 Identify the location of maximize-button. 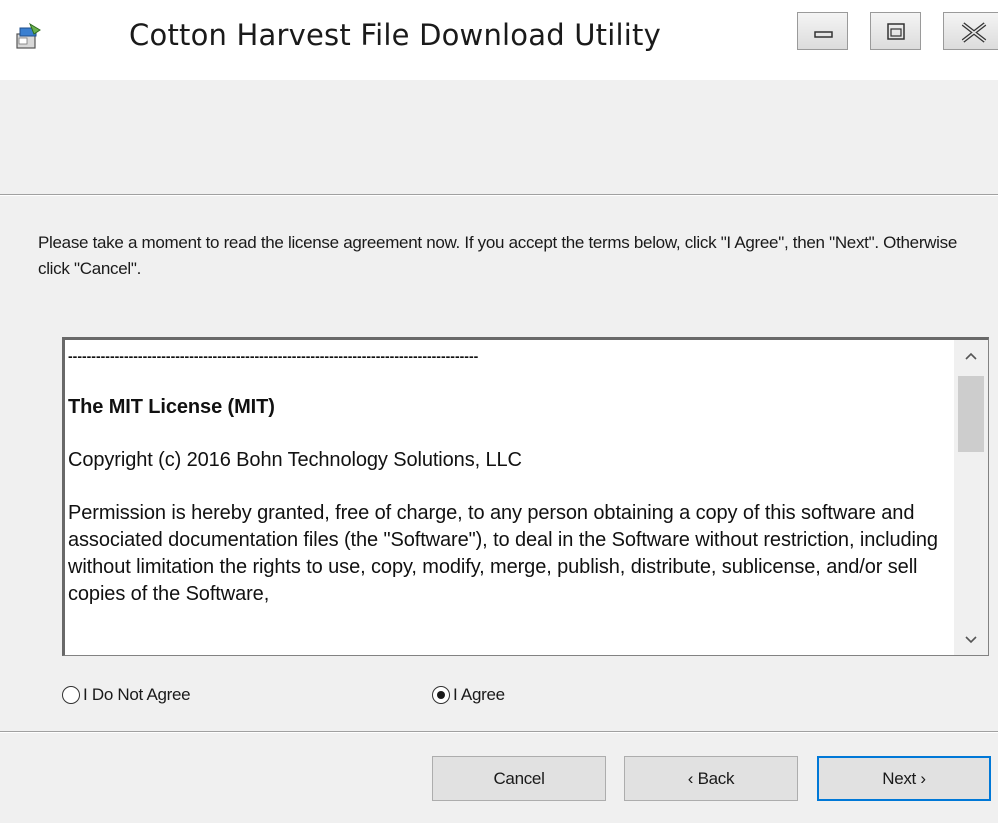
(895, 31).